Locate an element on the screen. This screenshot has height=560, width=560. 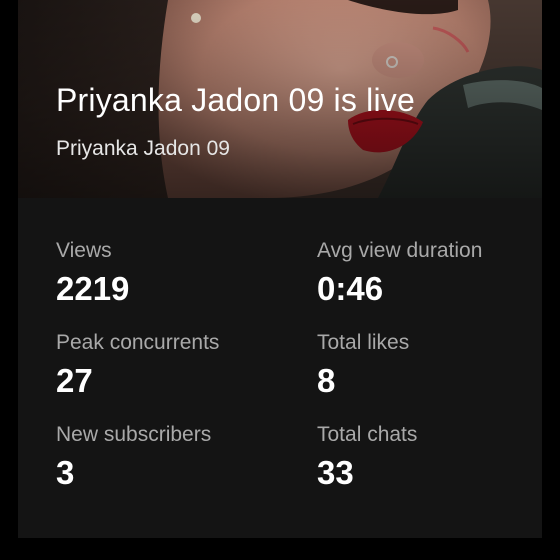
stat-value: 2219 is located at coordinates (93, 288).